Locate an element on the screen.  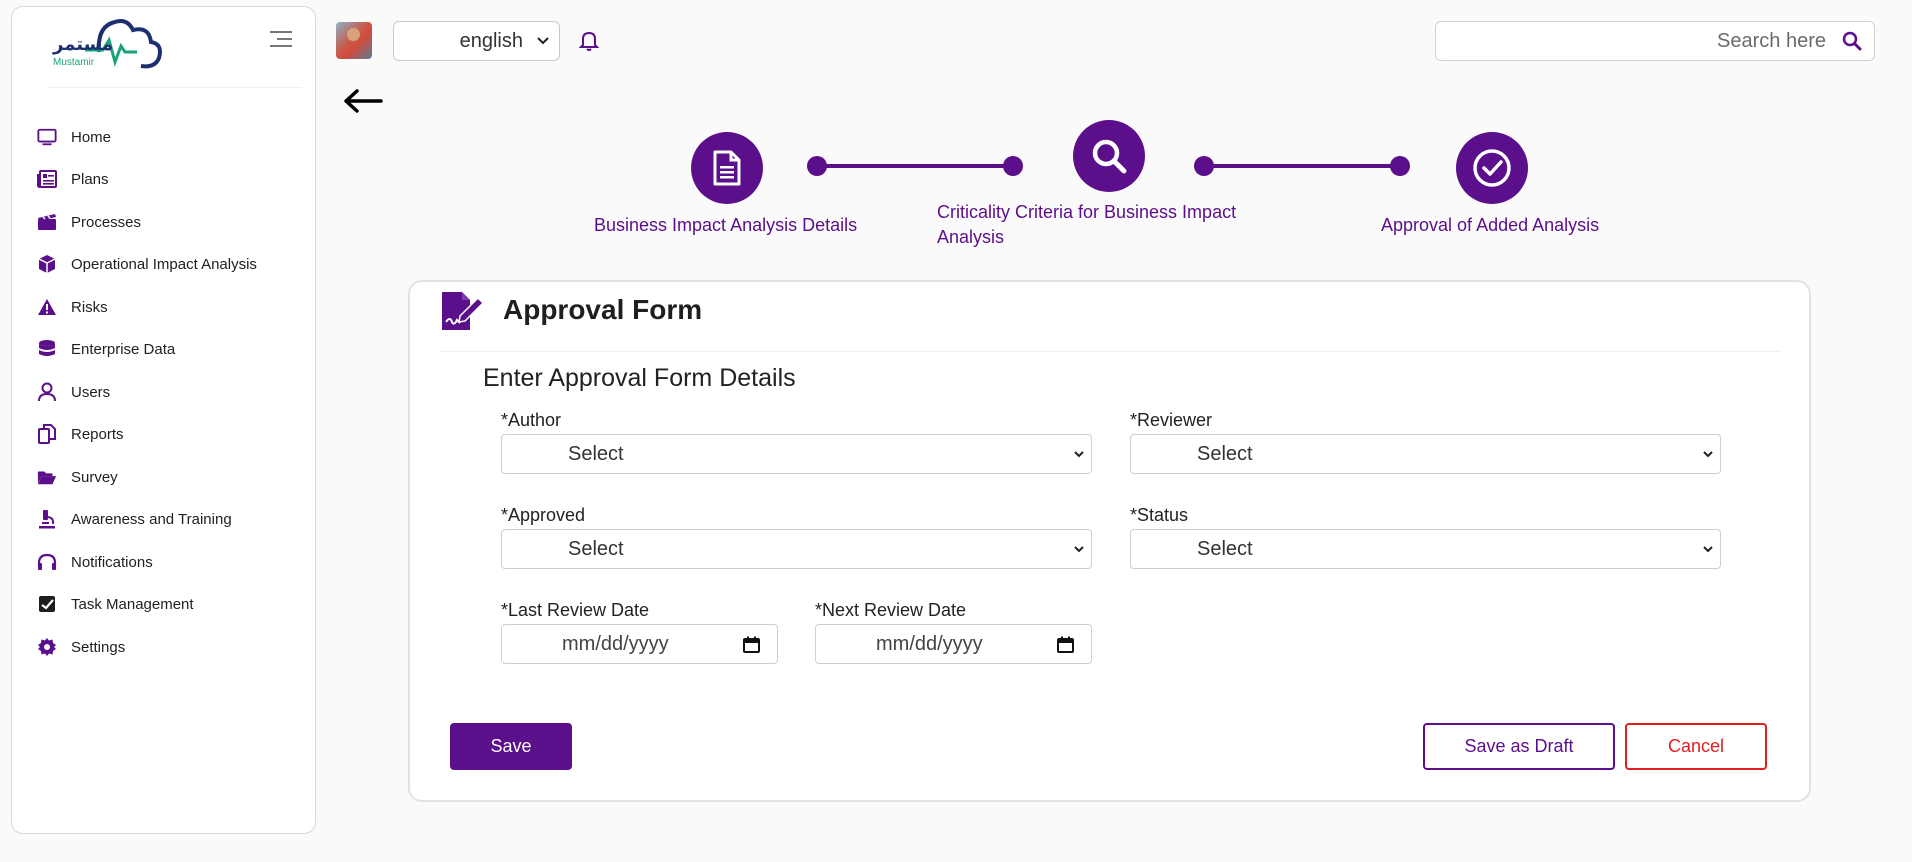
next-review-date-input: mm/dd/yyyy is located at coordinates (953, 644).